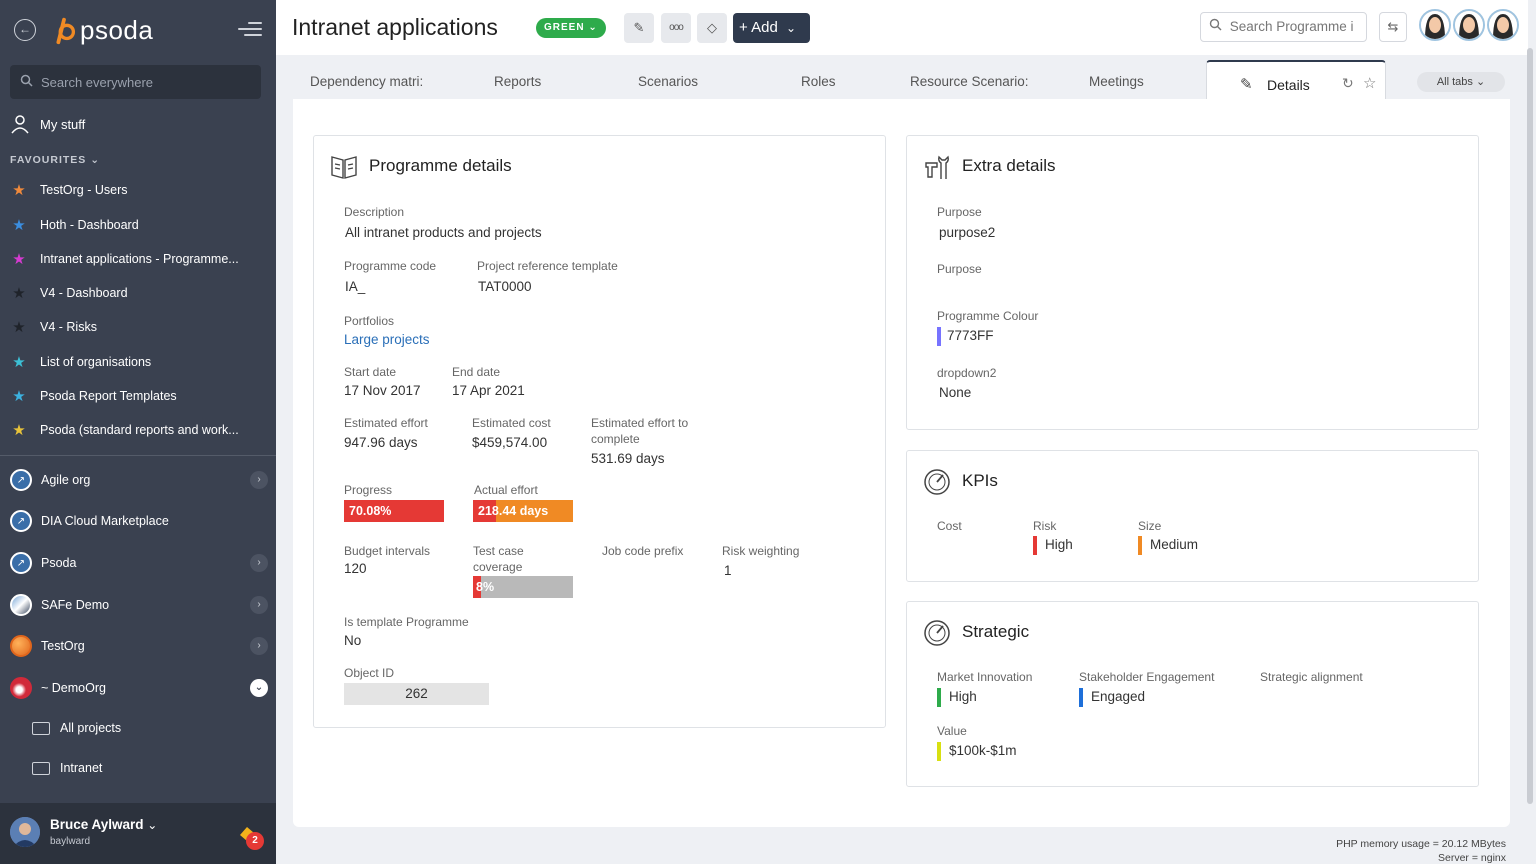  I want to click on favourite-item: ★ Psoda Report Templates, so click(130, 396).